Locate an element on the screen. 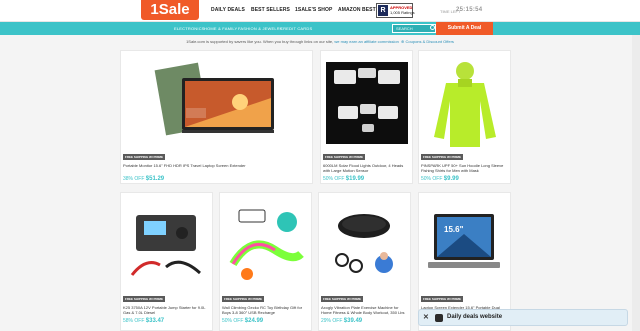 The height and width of the screenshot is (331, 640). product-price: 50% OFF $9.99 is located at coordinates (440, 179).